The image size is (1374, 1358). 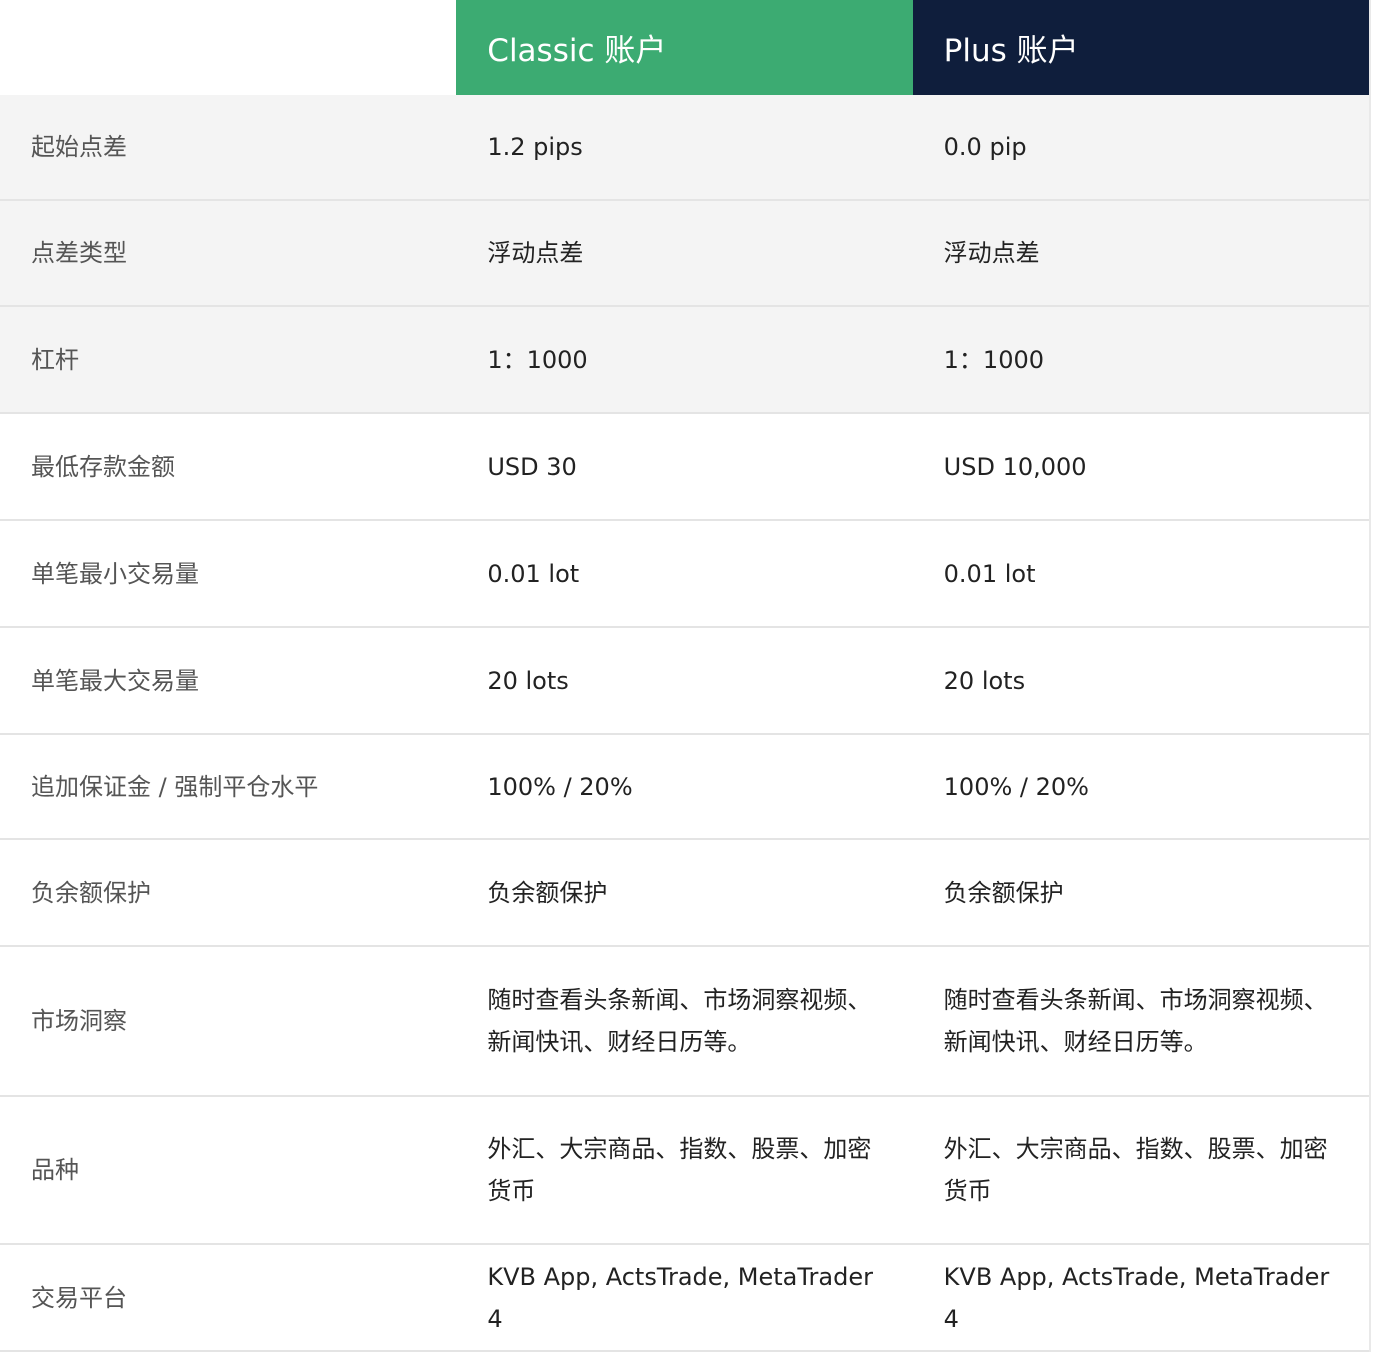 I want to click on row-label: 交易平台, so click(x=79, y=1297).